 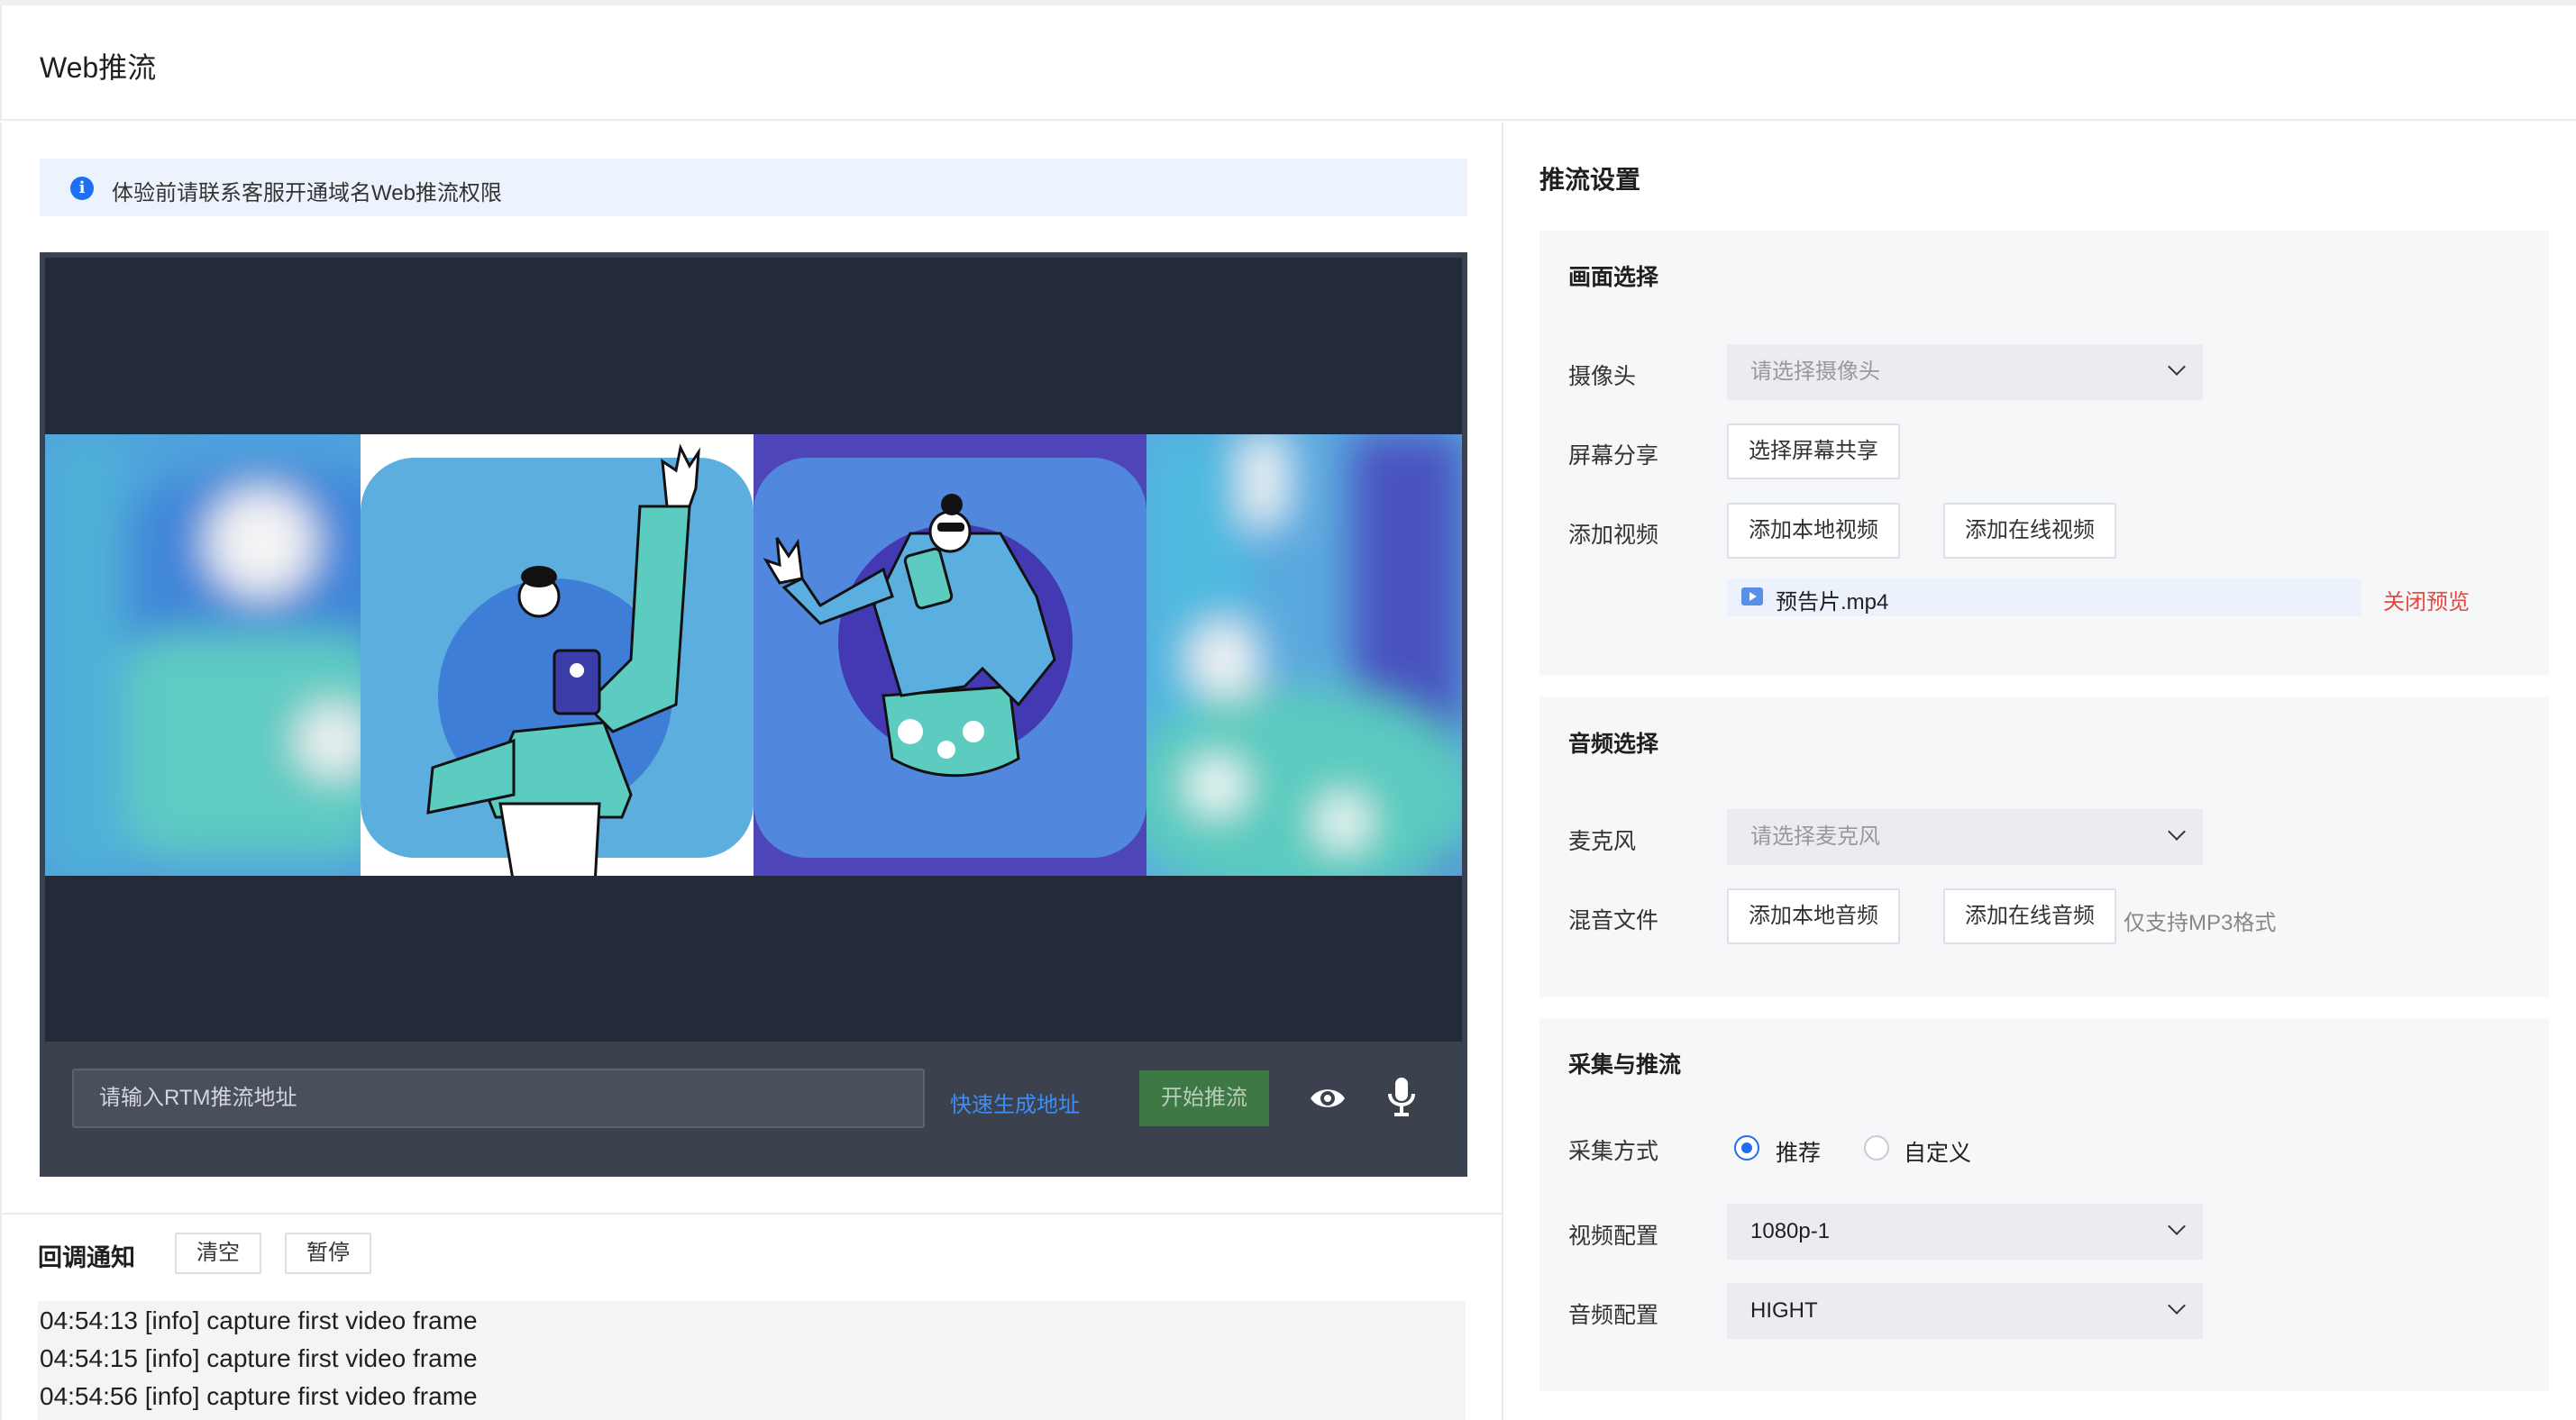 What do you see at coordinates (1965, 1232) in the screenshot?
I see `video-config-select: 1080p-1` at bounding box center [1965, 1232].